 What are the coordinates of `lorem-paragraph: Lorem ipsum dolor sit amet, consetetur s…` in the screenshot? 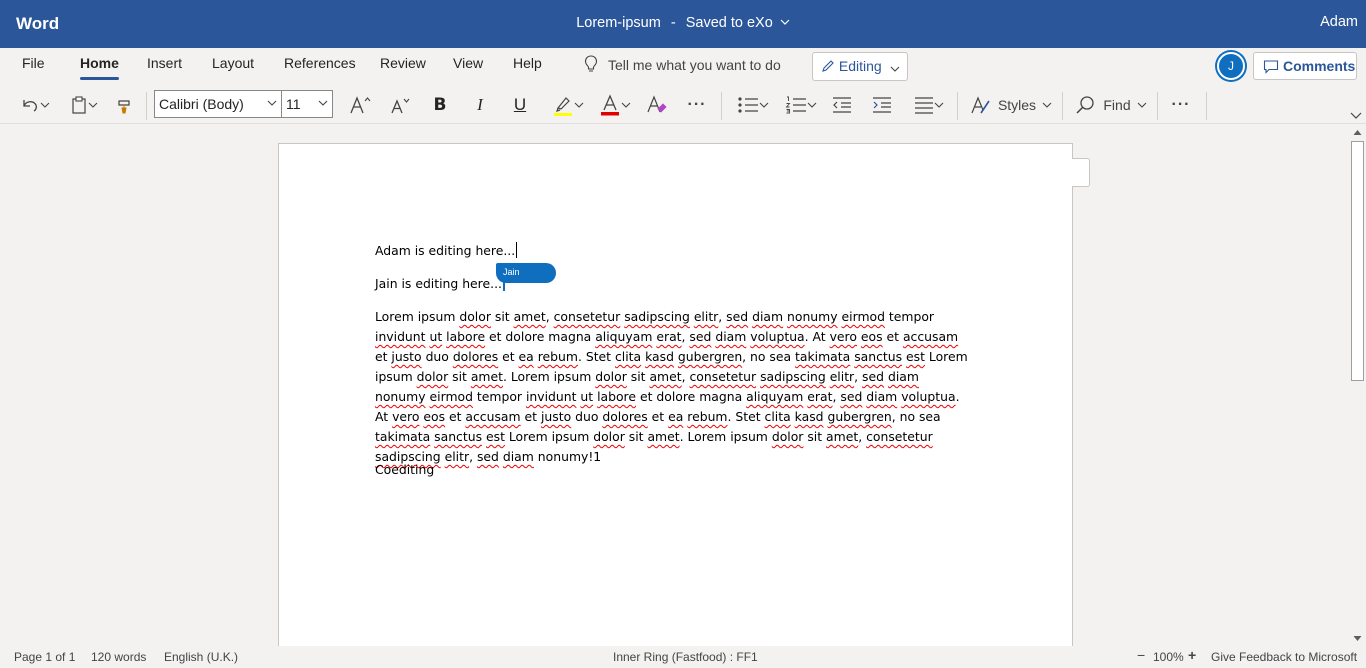 It's located at (673, 387).